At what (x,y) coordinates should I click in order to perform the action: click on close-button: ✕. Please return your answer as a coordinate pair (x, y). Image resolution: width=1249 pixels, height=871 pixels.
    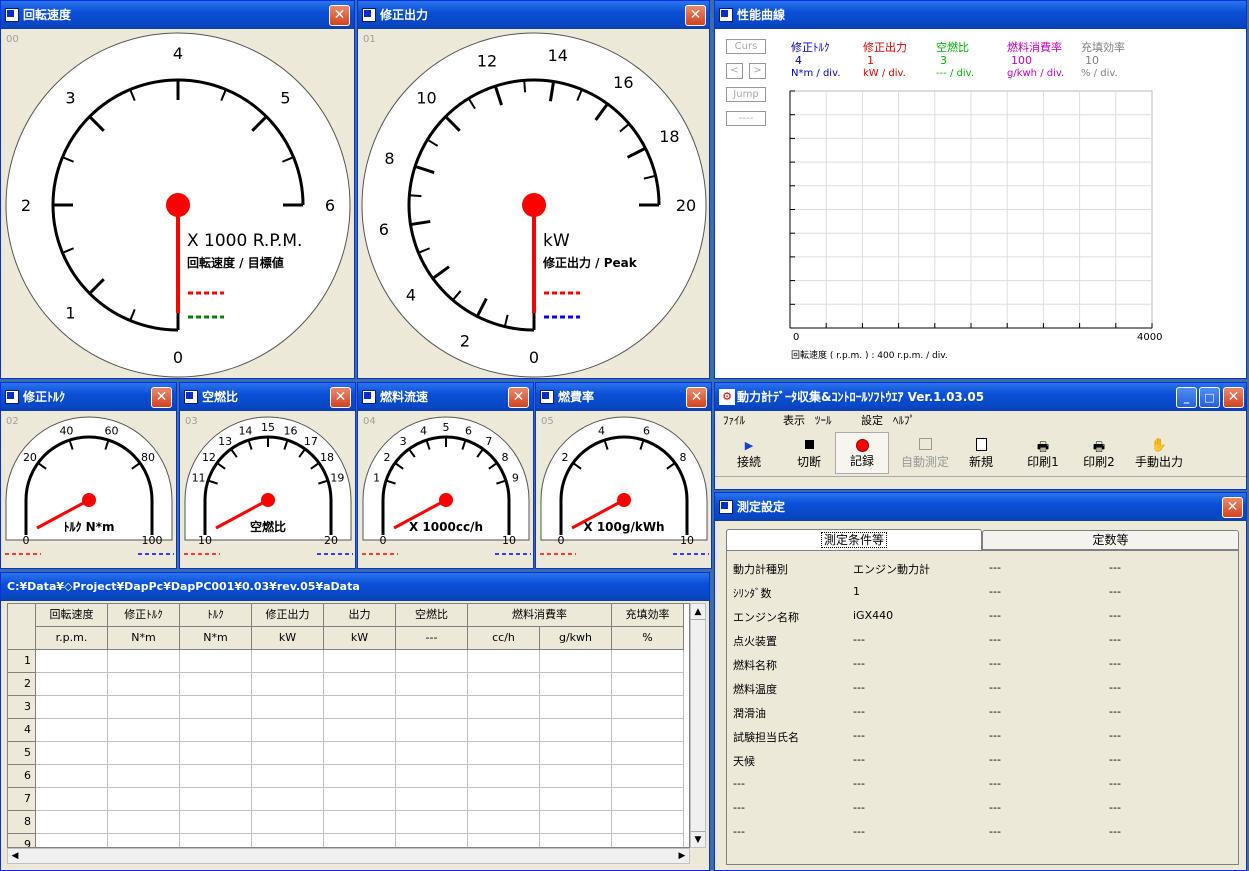
    Looking at the image, I should click on (1232, 507).